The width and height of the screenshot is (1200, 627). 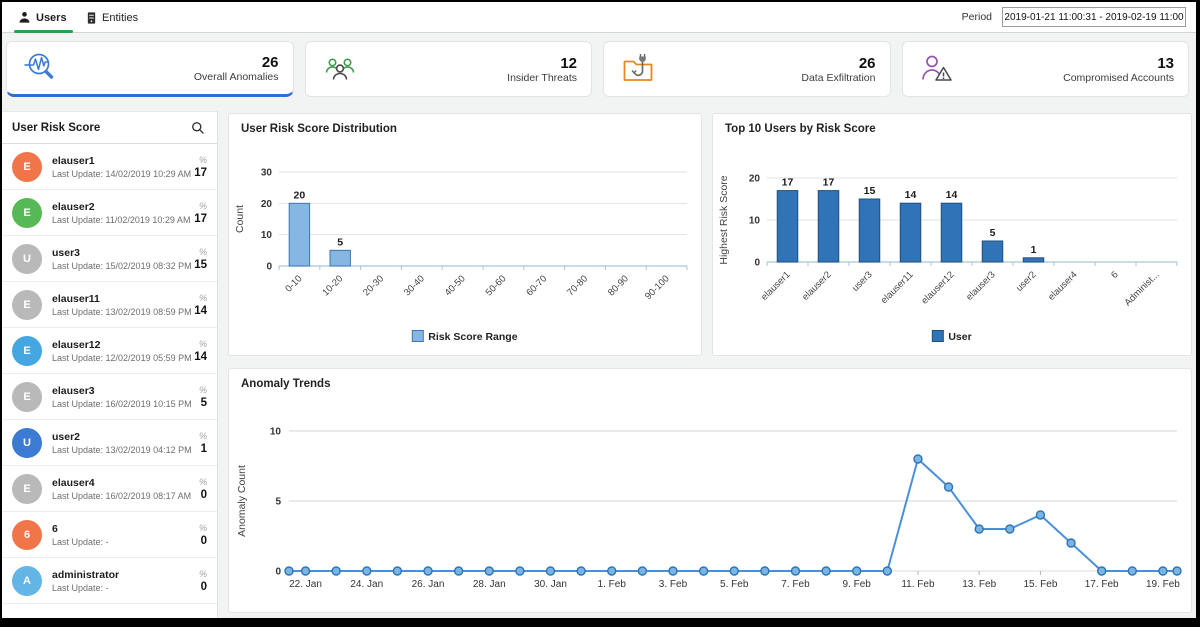 I want to click on user-name: administrator, so click(x=86, y=574).